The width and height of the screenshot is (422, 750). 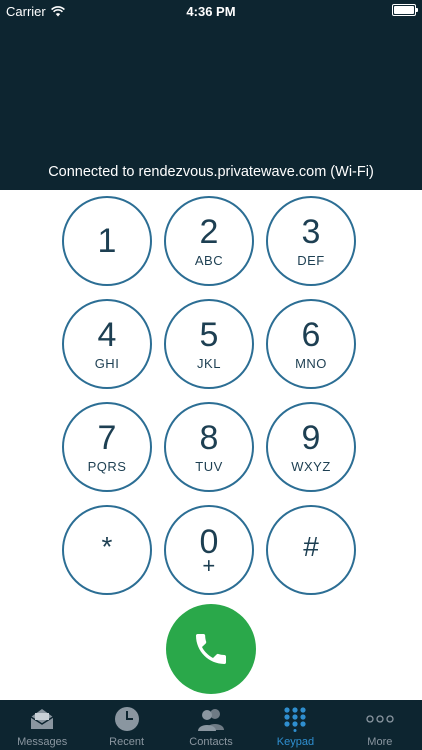 I want to click on call-button, so click(x=211, y=649).